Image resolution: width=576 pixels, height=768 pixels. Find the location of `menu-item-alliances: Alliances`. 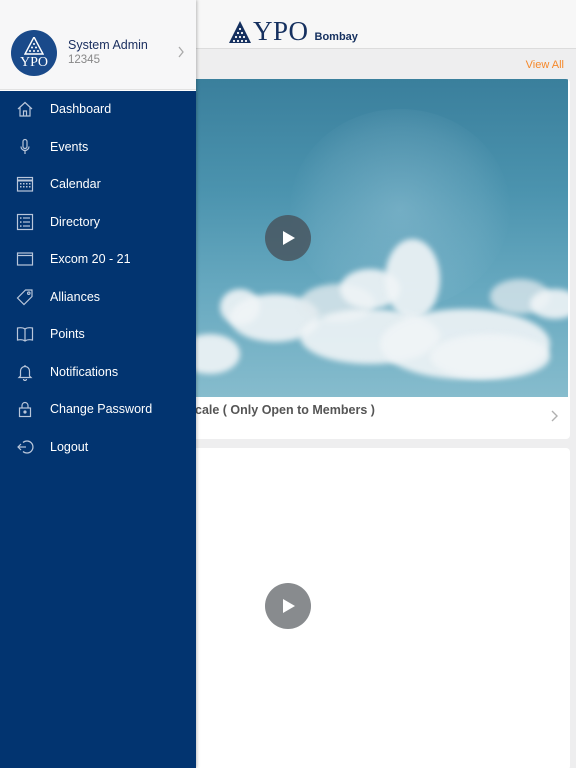

menu-item-alliances: Alliances is located at coordinates (98, 297).